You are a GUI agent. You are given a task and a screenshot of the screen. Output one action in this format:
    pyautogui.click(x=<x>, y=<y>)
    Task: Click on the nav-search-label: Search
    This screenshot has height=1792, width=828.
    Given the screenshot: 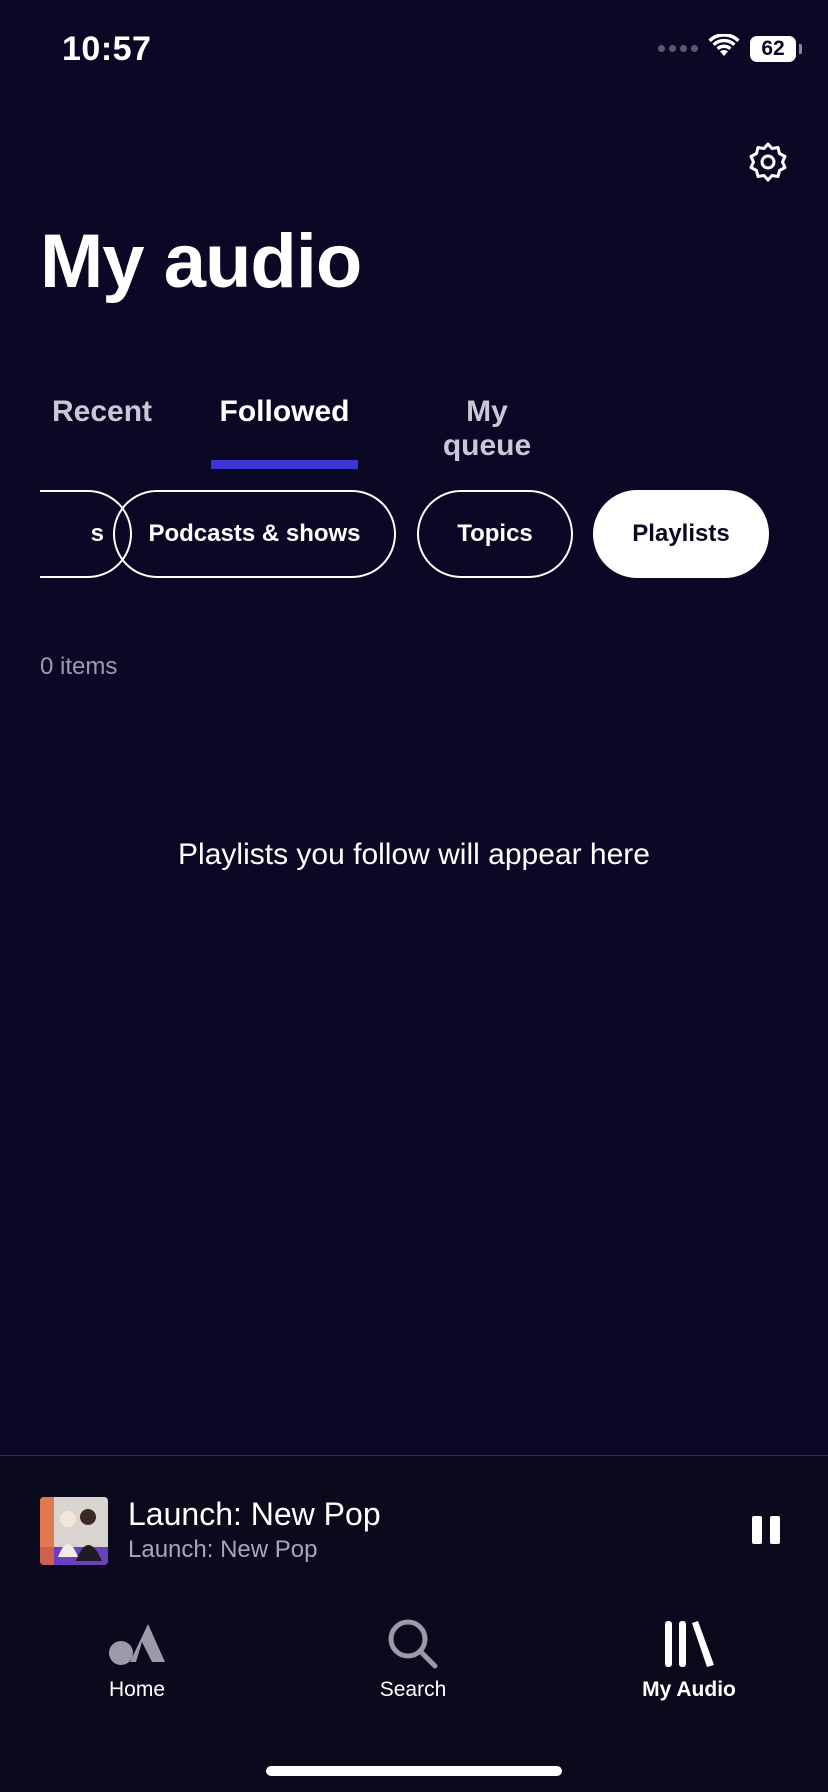 What is the action you would take?
    pyautogui.click(x=413, y=1689)
    